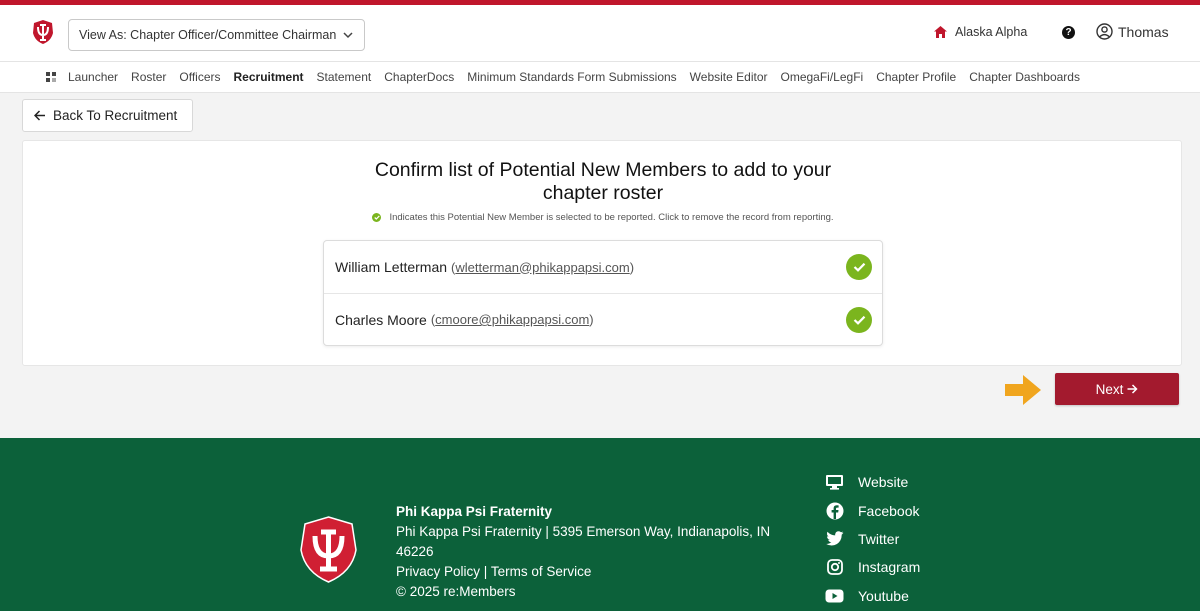 The height and width of the screenshot is (611, 1200). Describe the element at coordinates (729, 77) in the screenshot. I see `nav-website-editor: Website Editor` at that location.